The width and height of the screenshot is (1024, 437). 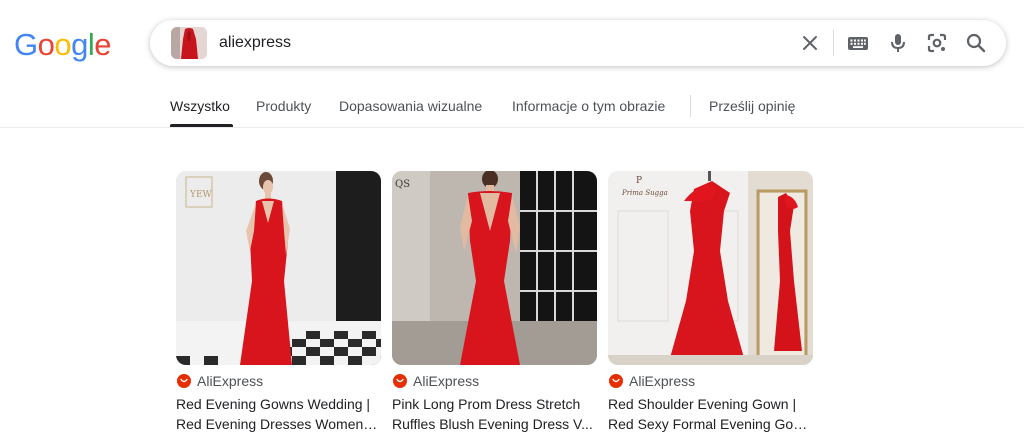 What do you see at coordinates (752, 106) in the screenshot?
I see `send-feedback-link: Prześlij opinię` at bounding box center [752, 106].